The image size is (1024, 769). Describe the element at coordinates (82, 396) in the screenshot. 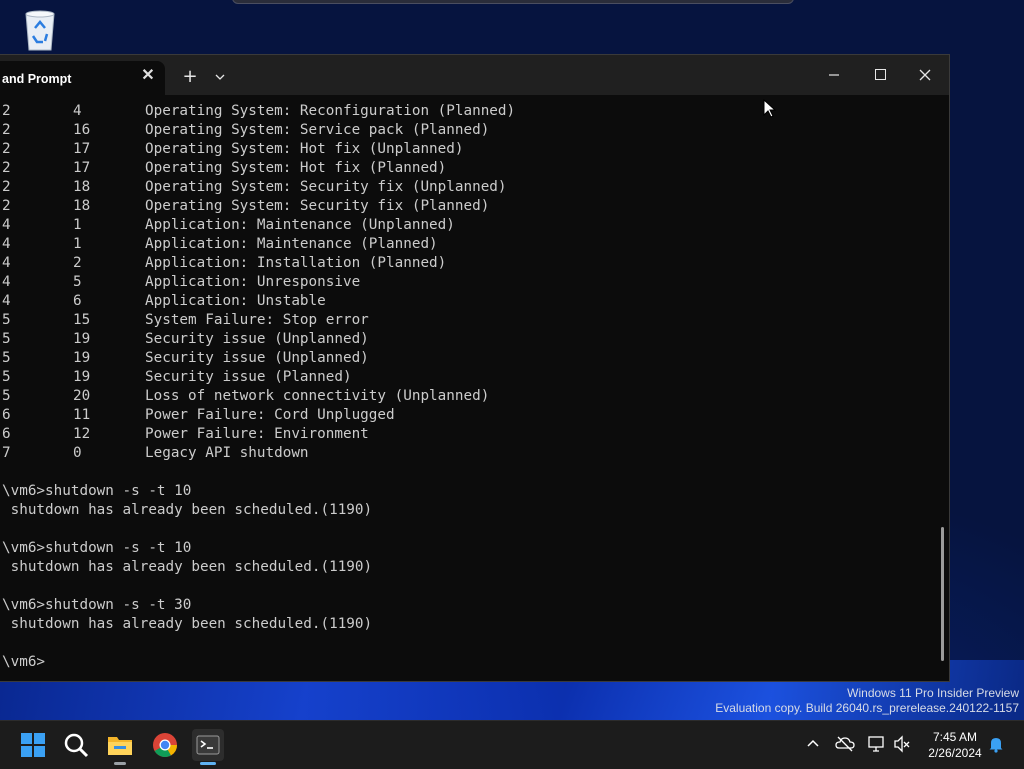

I see `reason-minor: 20` at that location.